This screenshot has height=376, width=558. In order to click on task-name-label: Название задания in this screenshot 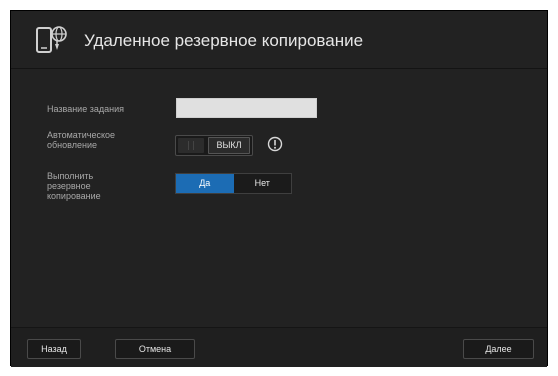, I will do `click(85, 109)`.